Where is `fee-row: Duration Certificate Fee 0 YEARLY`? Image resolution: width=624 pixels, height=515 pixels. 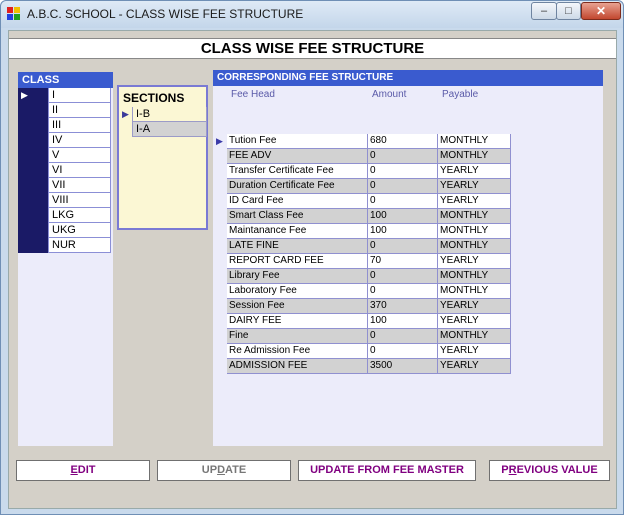 fee-row: Duration Certificate Fee 0 YEARLY is located at coordinates (363, 186).